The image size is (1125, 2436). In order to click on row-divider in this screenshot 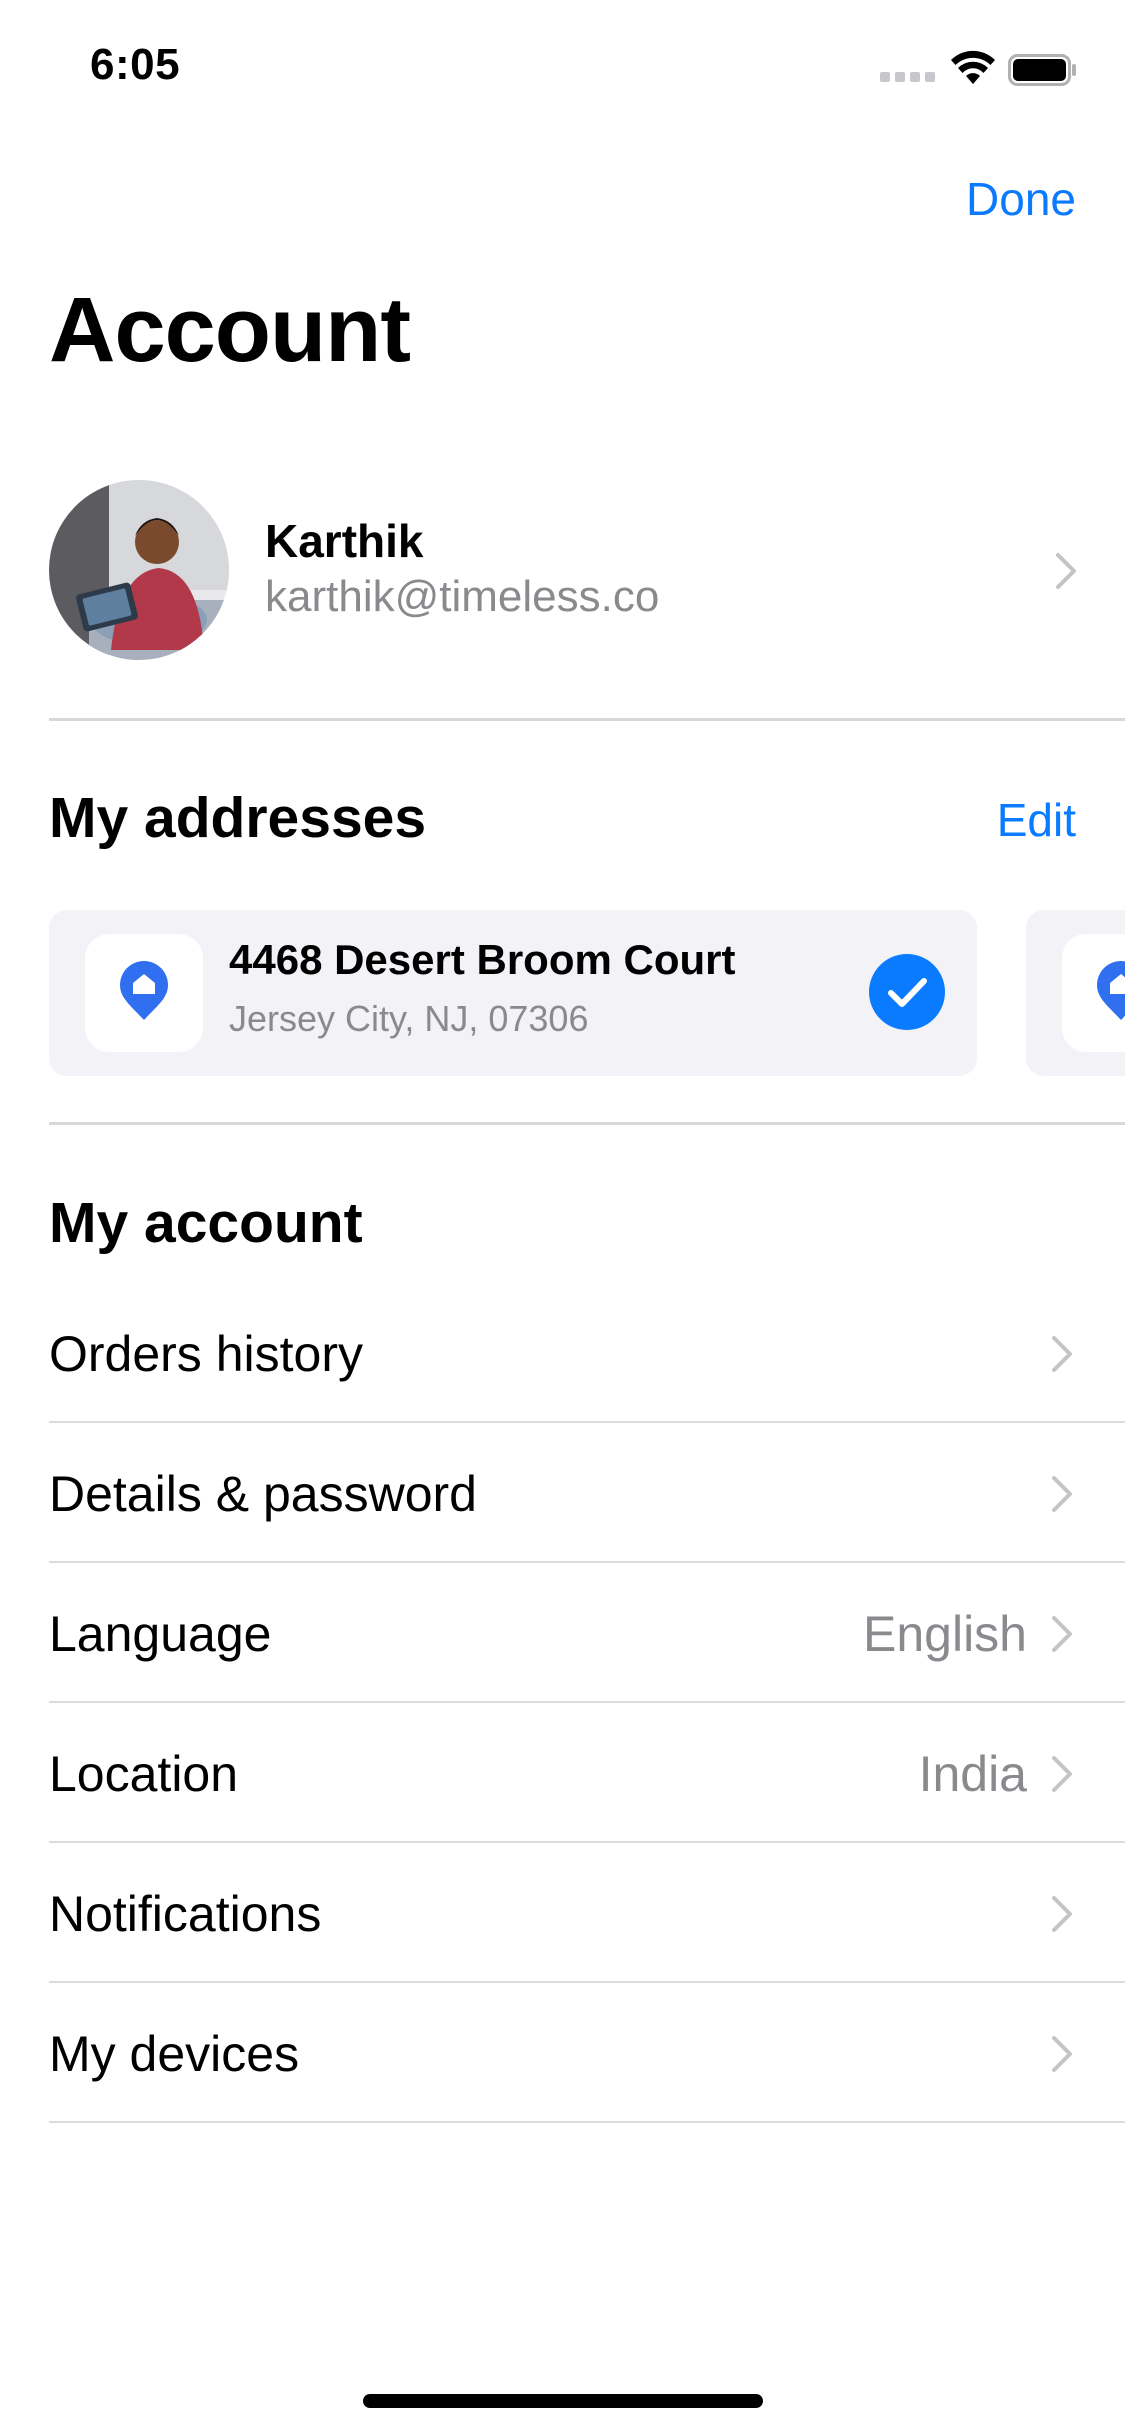, I will do `click(587, 2122)`.